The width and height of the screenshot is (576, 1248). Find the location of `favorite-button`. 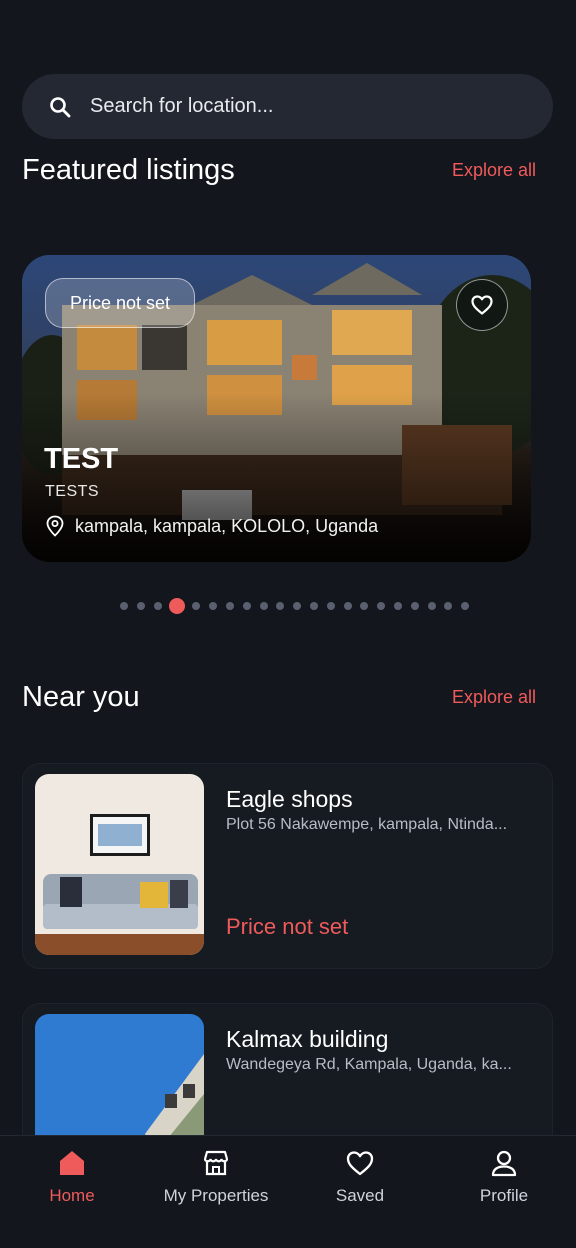

favorite-button is located at coordinates (482, 305).